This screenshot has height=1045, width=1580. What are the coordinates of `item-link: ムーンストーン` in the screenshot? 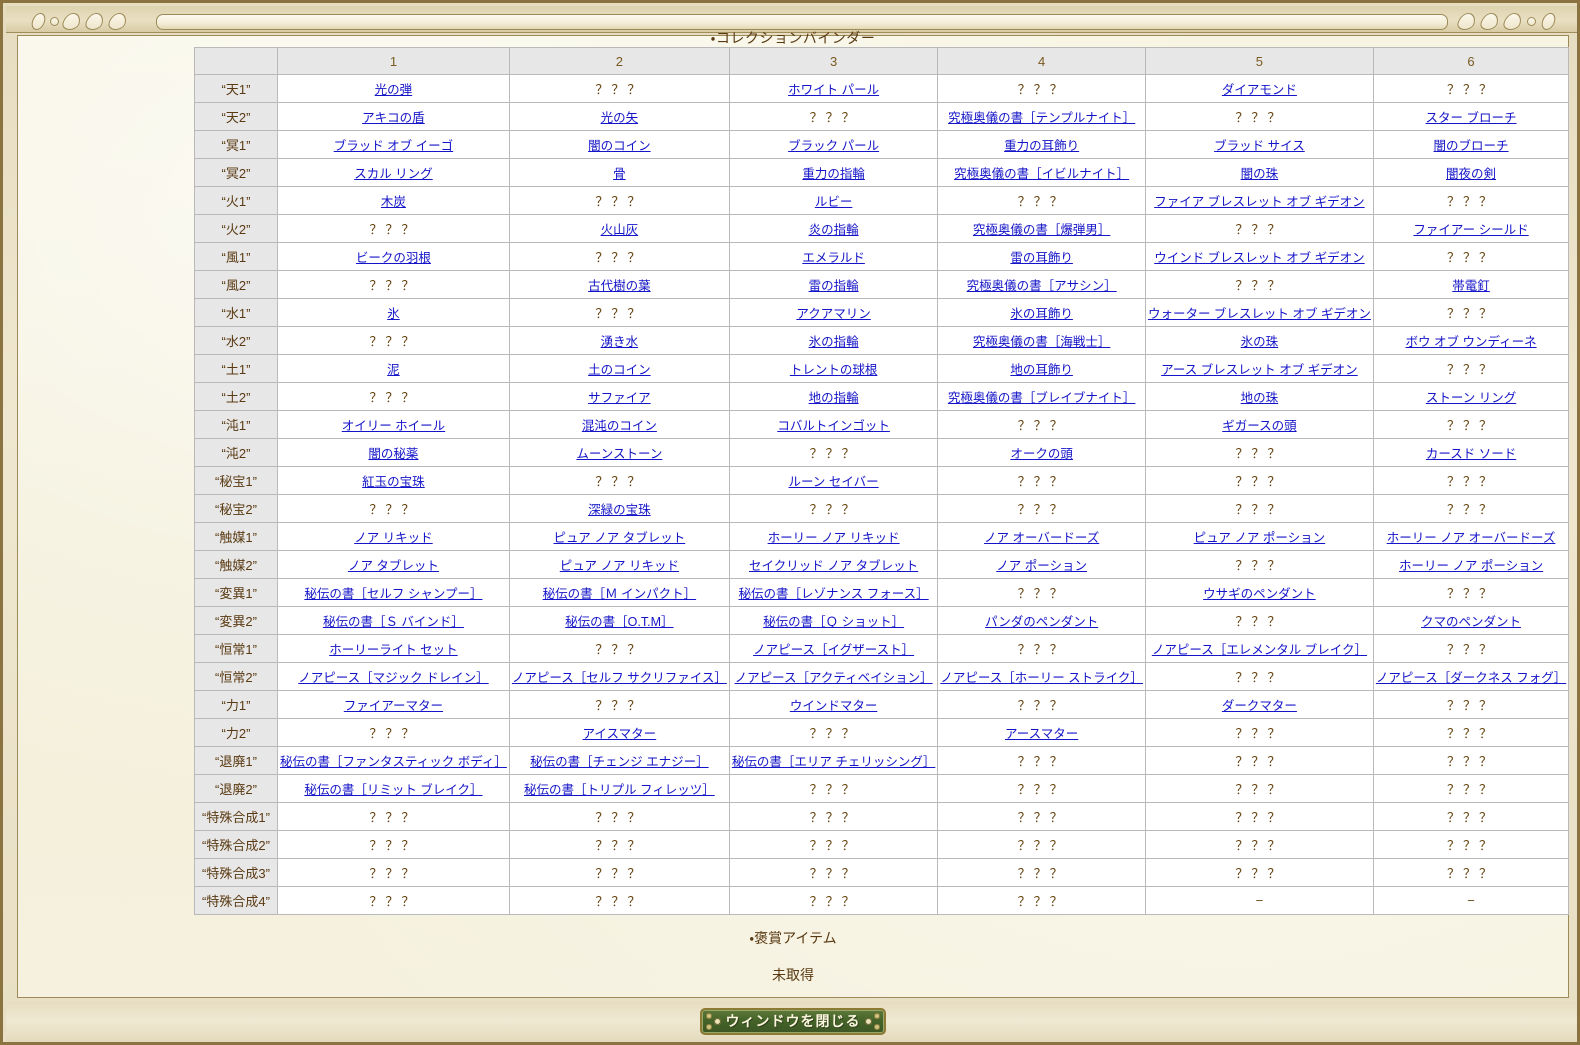 It's located at (619, 454).